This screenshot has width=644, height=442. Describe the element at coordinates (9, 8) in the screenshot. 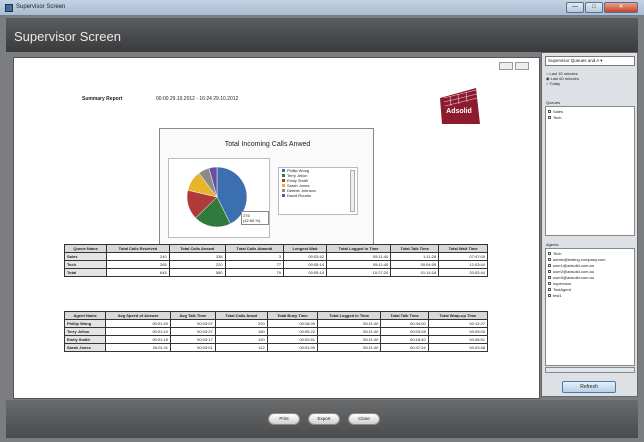

I see `app-icon` at that location.